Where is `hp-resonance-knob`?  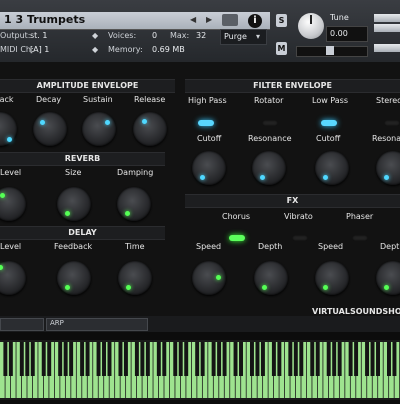 hp-resonance-knob is located at coordinates (269, 168).